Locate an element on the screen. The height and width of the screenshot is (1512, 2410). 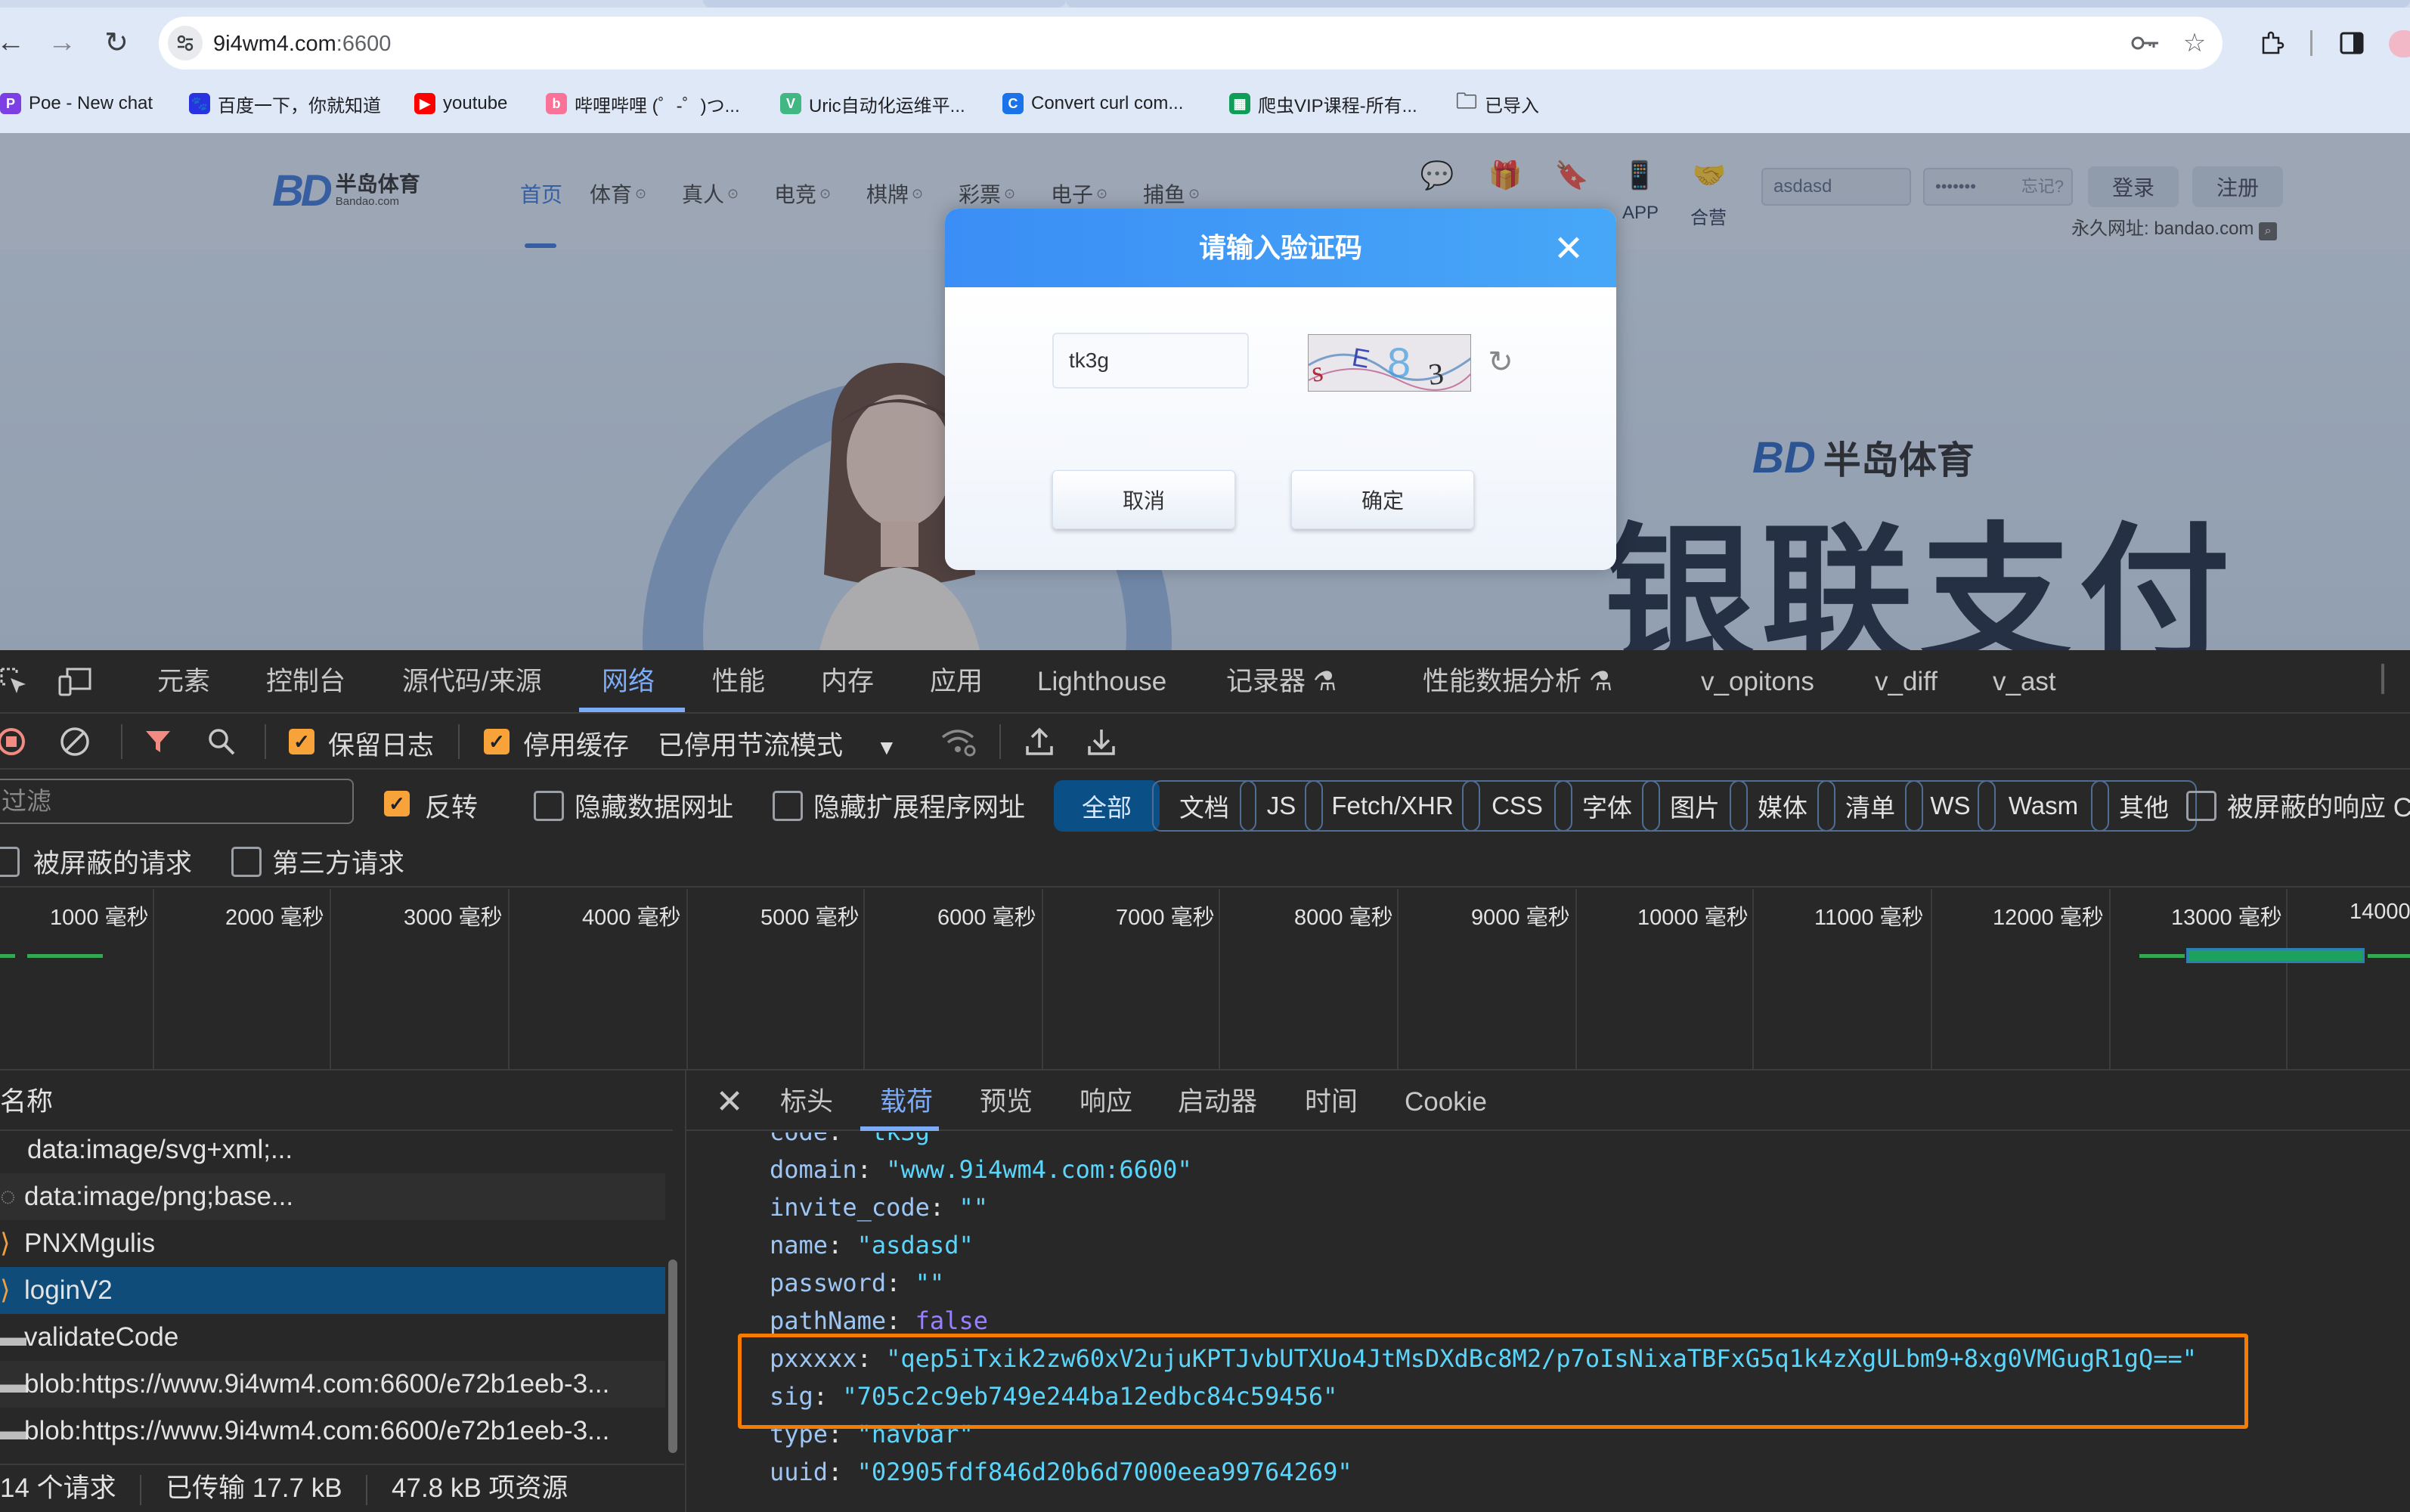
side-panel-icon is located at coordinates (2351, 44).